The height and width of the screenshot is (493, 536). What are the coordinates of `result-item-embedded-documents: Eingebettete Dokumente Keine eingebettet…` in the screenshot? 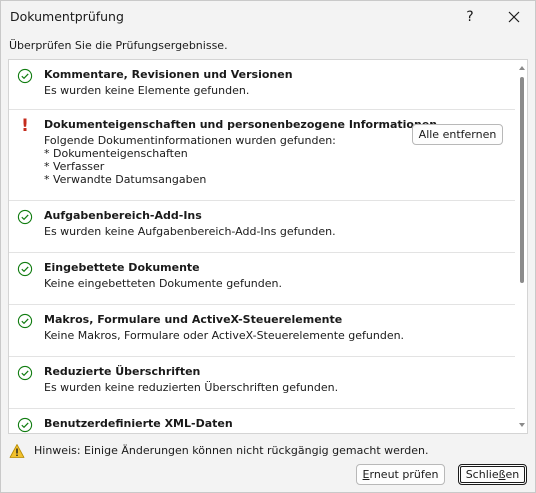 It's located at (262, 279).